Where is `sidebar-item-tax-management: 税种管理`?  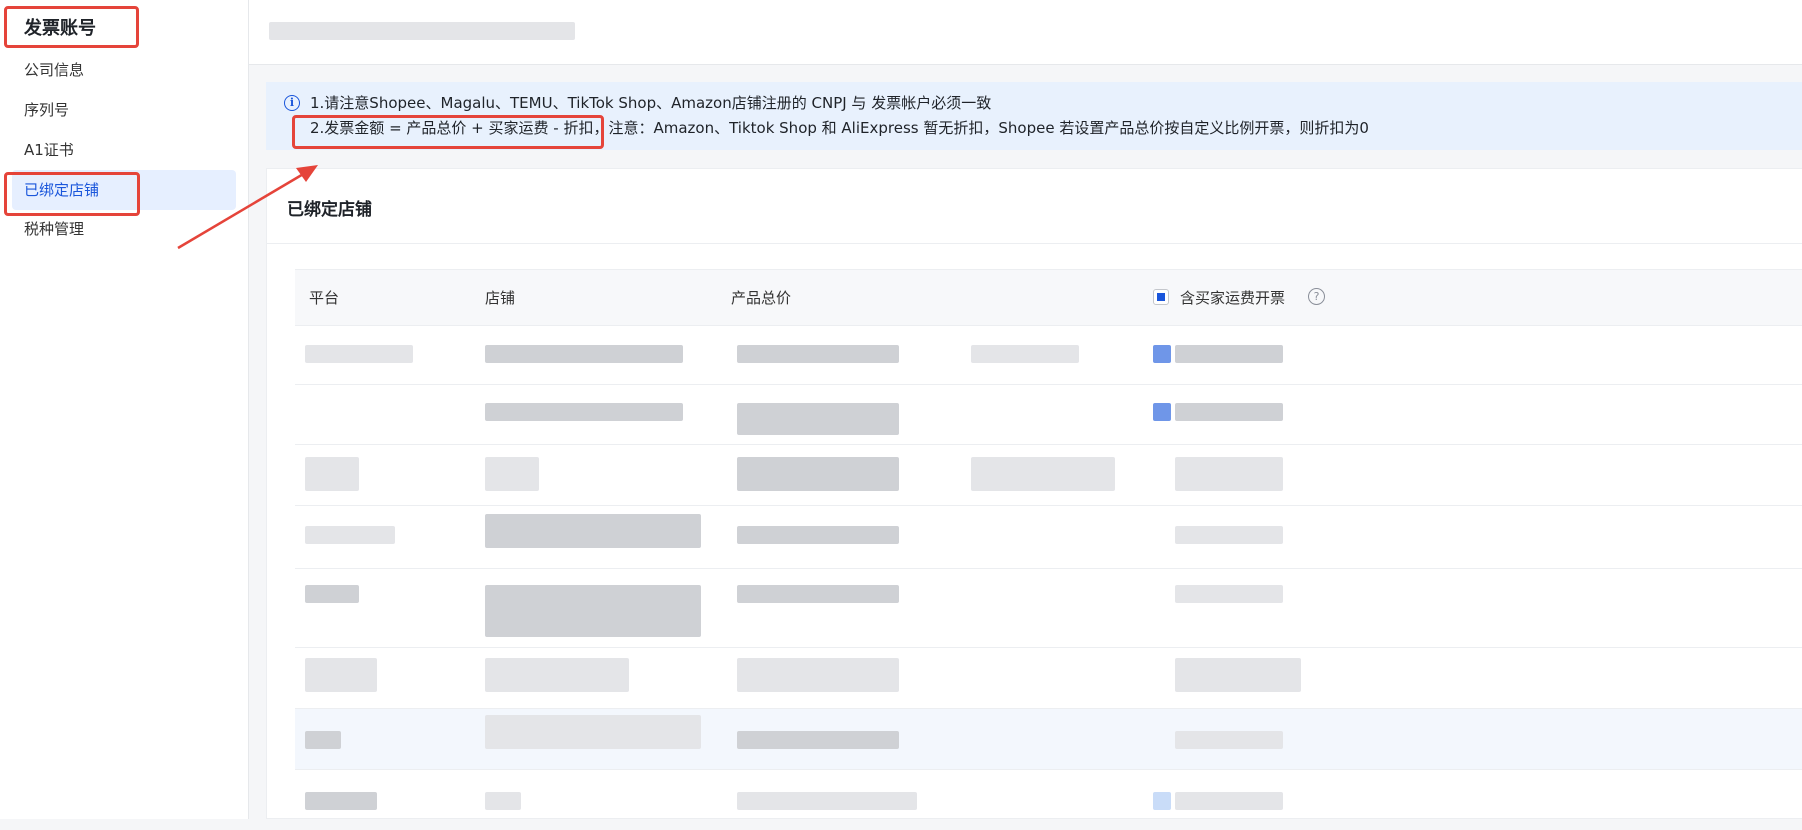
sidebar-item-tax-management: 税种管理 is located at coordinates (124, 229).